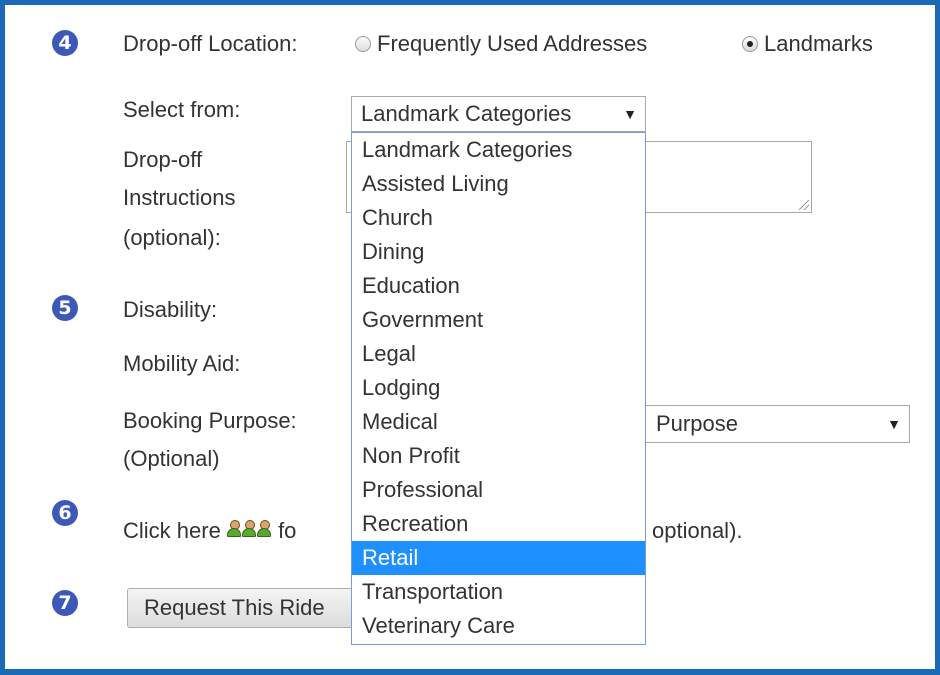 This screenshot has width=940, height=675. Describe the element at coordinates (498, 592) in the screenshot. I see `dropdown-option-transportation: Transportation` at that location.